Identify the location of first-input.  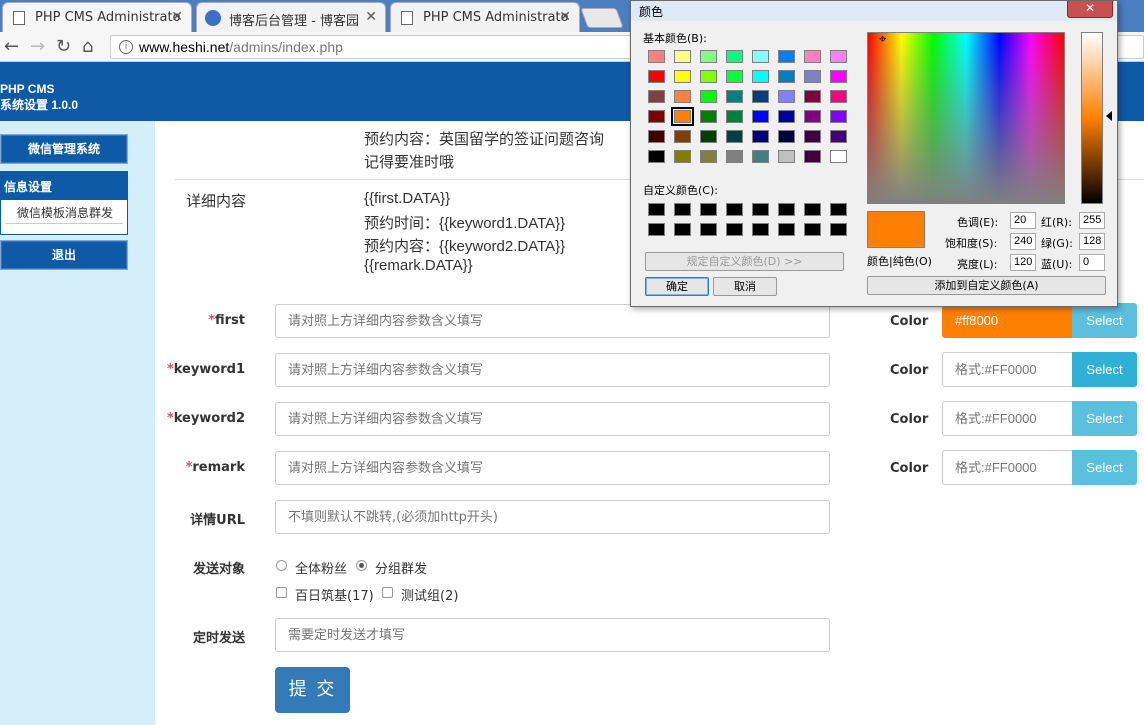
(552, 321).